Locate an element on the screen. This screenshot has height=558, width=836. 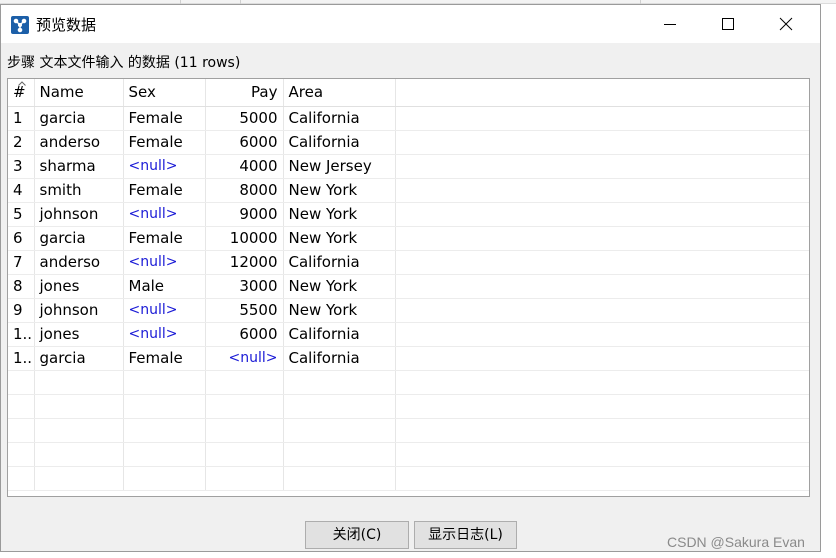
table-row: 1.. garcia Female <null> California is located at coordinates (408, 358).